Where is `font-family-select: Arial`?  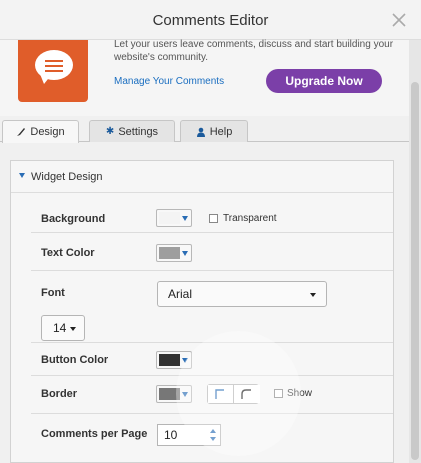
font-family-select: Arial is located at coordinates (242, 294).